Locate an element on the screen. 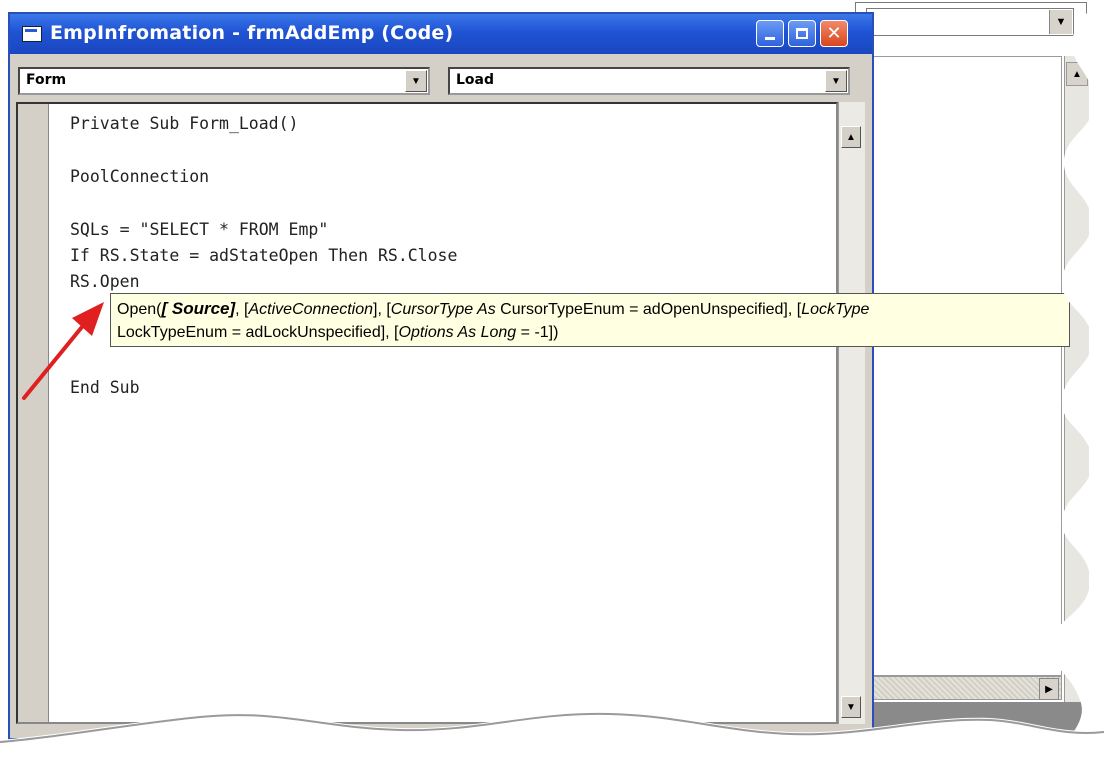  title-bar: EmpInfromation - frmAddEmp (Code) ✕ is located at coordinates (441, 34).